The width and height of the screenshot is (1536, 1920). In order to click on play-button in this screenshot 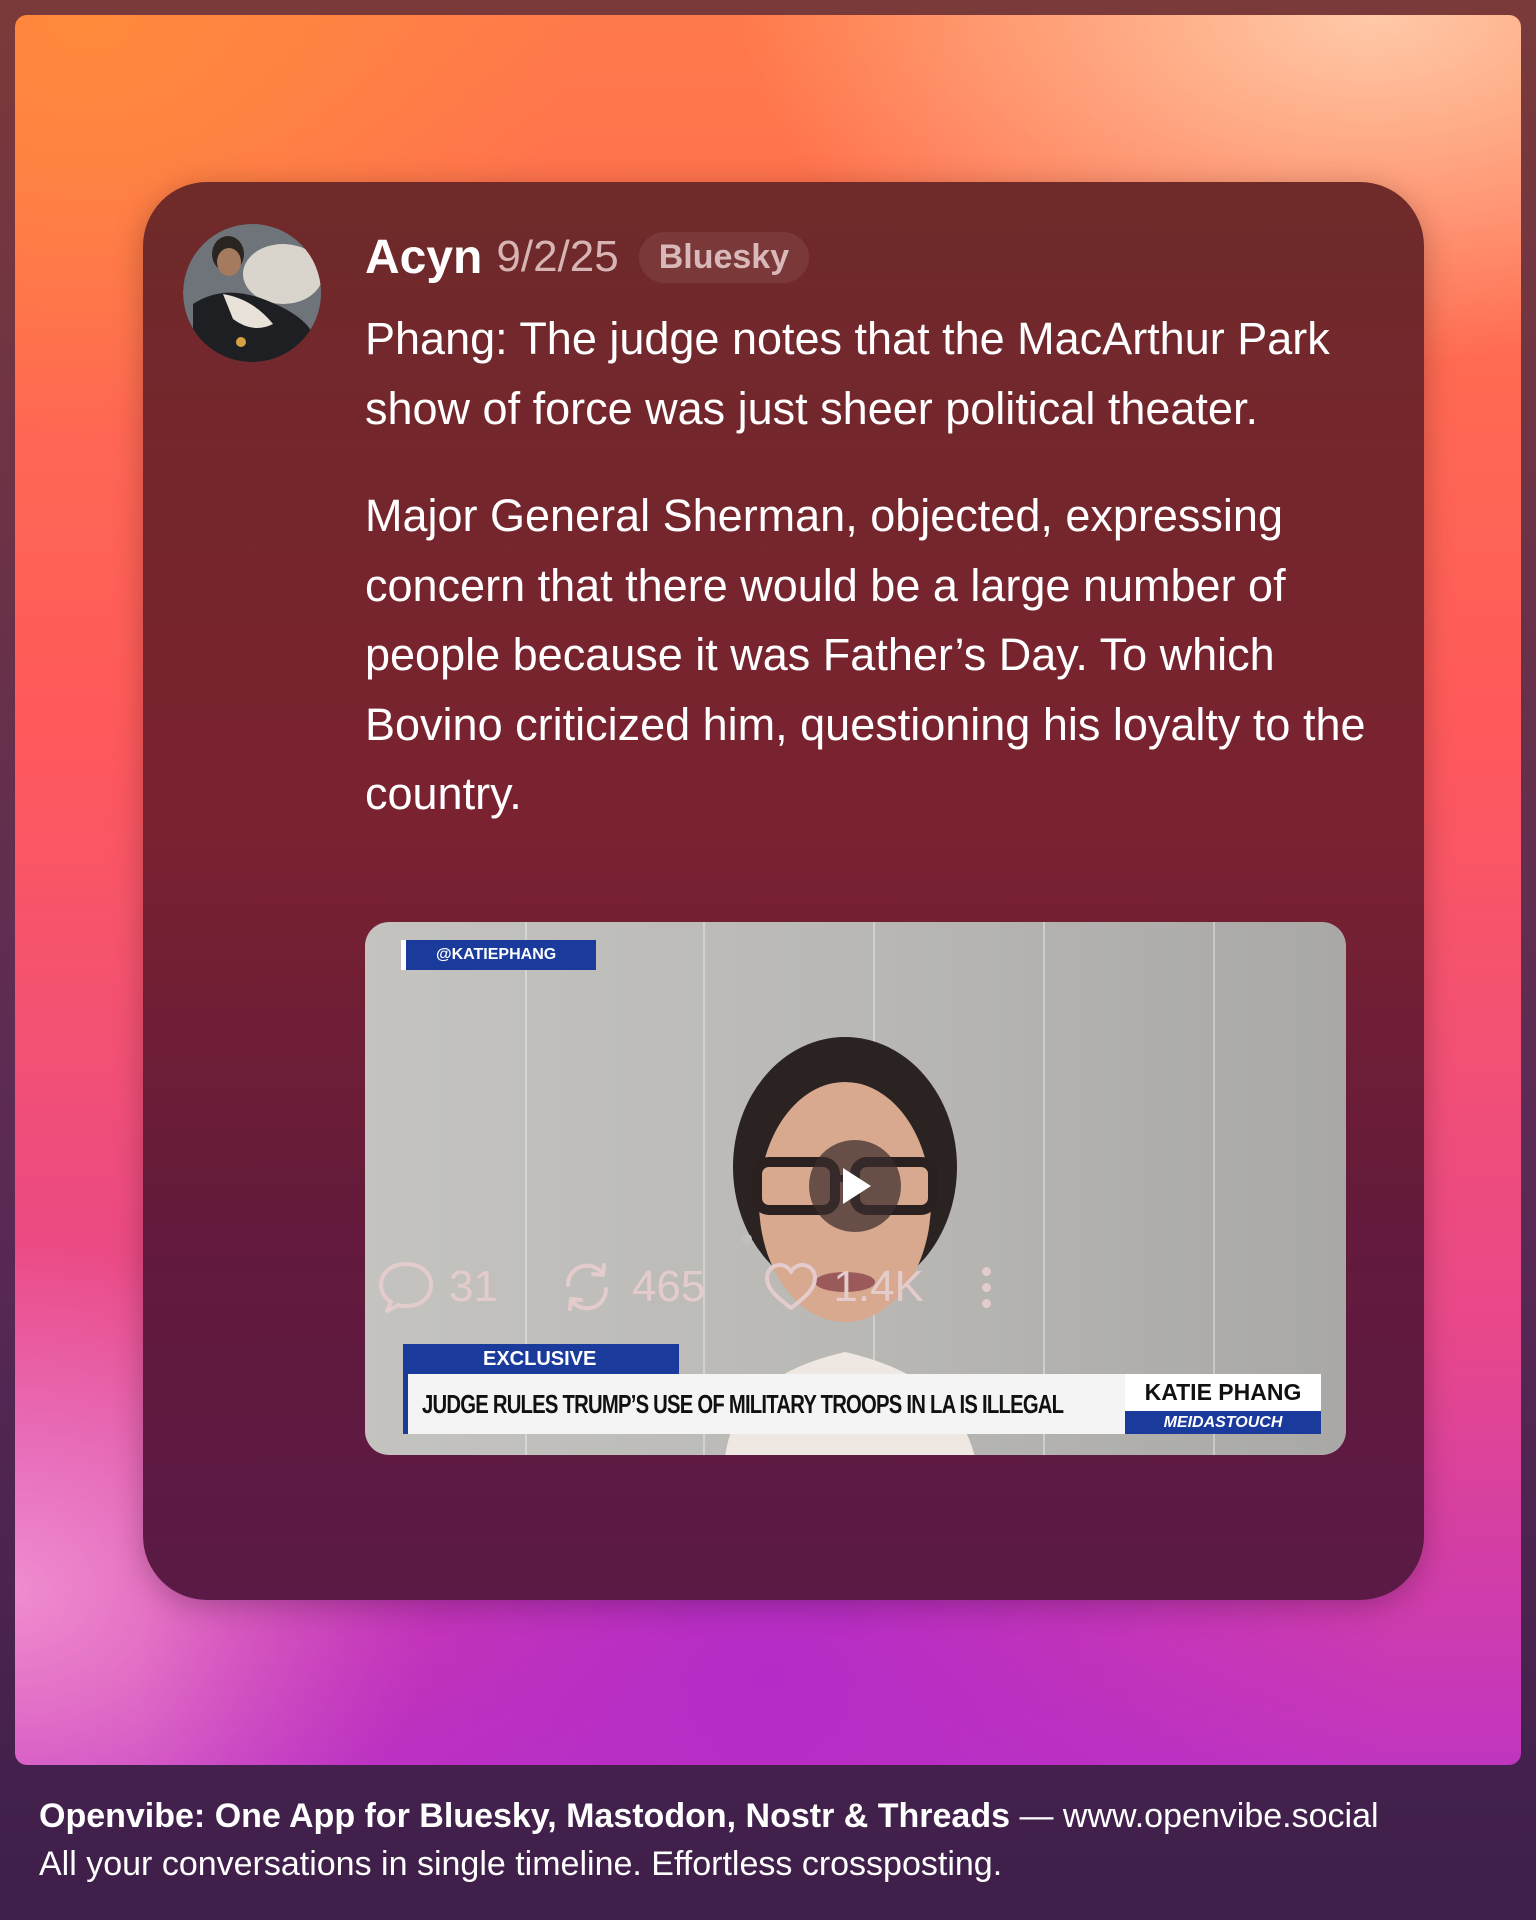, I will do `click(855, 1186)`.